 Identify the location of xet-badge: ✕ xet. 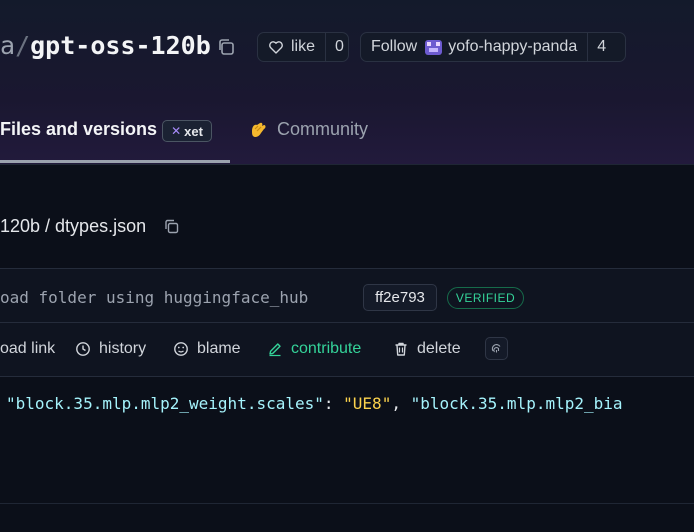
(187, 131).